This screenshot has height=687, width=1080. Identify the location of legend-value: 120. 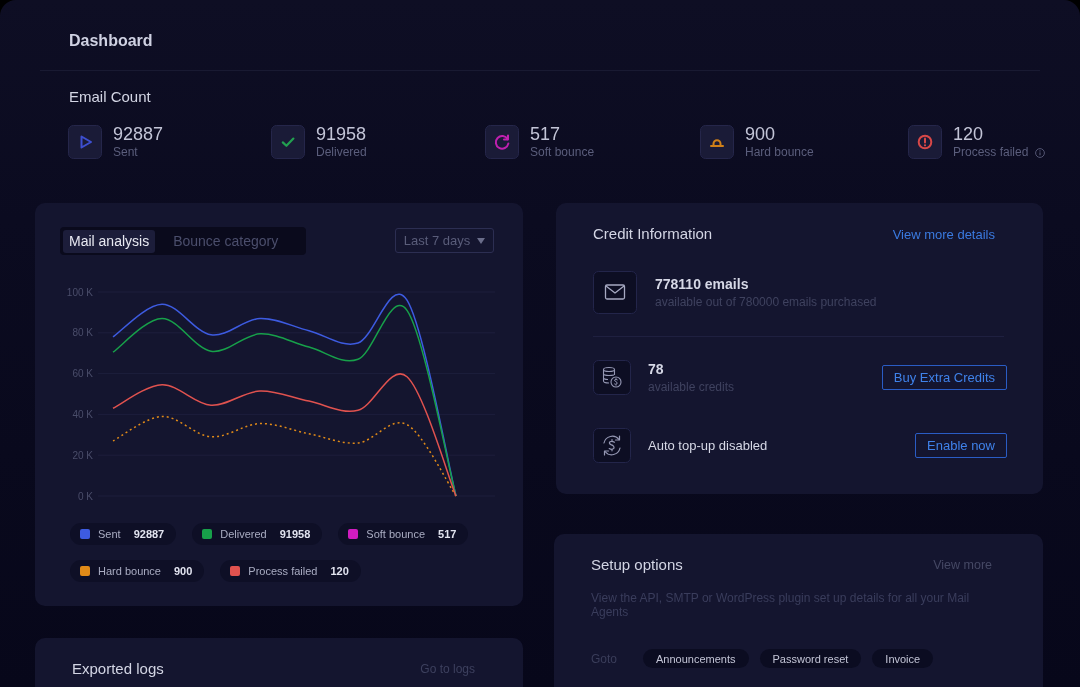
(339, 571).